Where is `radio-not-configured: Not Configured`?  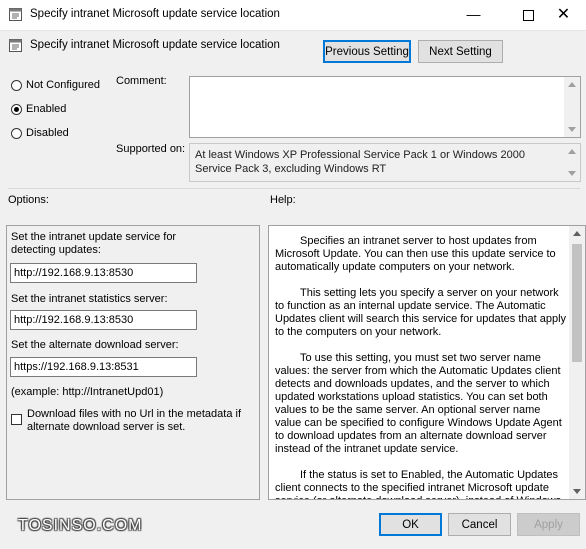 radio-not-configured: Not Configured is located at coordinates (55, 85).